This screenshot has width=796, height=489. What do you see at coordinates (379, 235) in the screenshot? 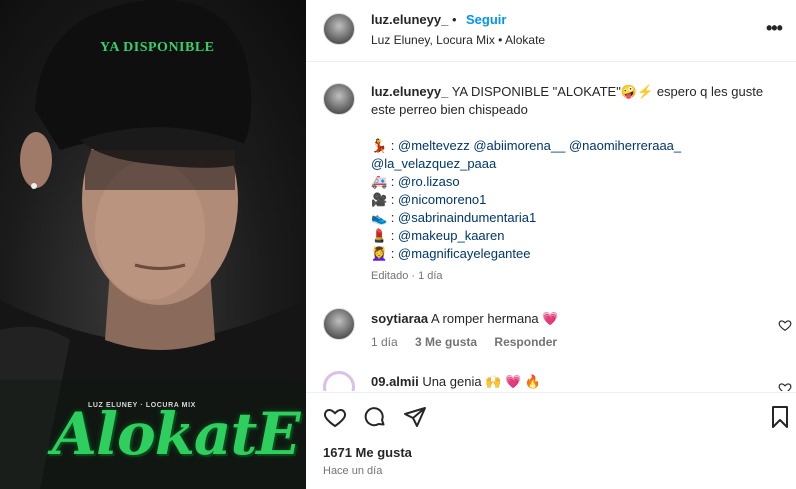
I see `lipstick-icon: 💄` at bounding box center [379, 235].